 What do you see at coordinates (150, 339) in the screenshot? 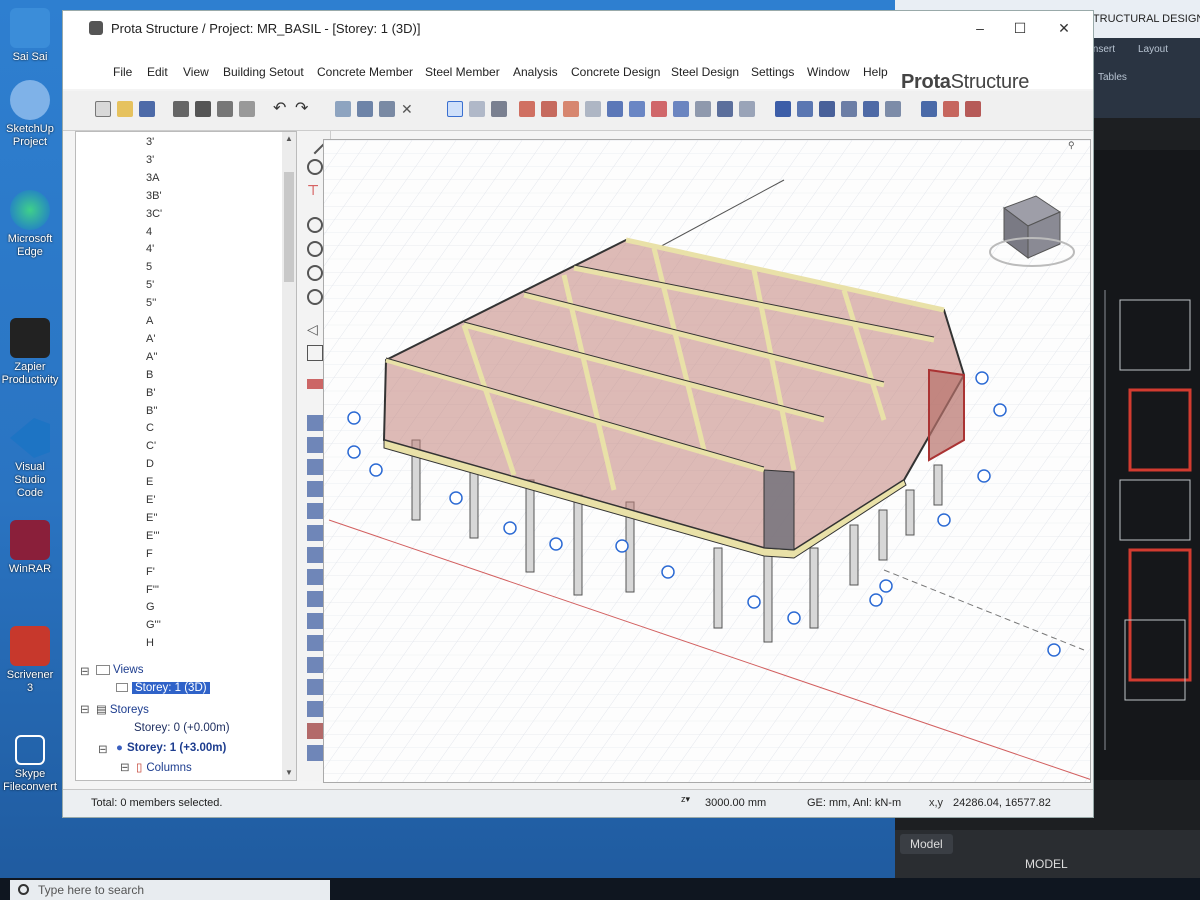
I see `axis-item: A'` at bounding box center [150, 339].